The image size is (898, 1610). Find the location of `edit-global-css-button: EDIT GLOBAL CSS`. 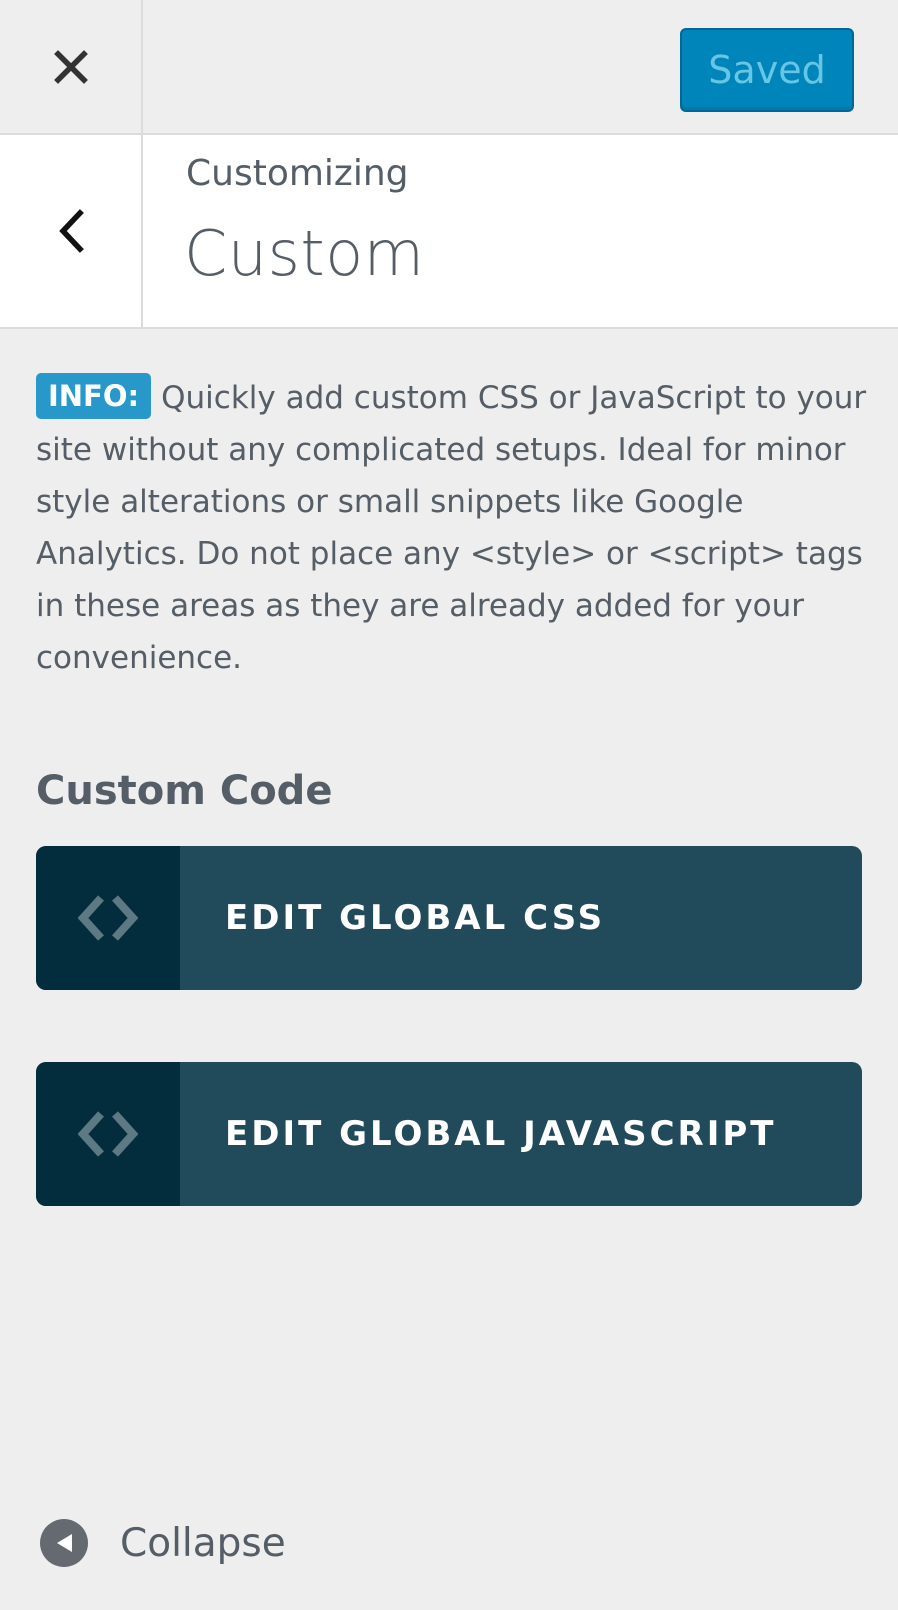

edit-global-css-button: EDIT GLOBAL CSS is located at coordinates (449, 918).